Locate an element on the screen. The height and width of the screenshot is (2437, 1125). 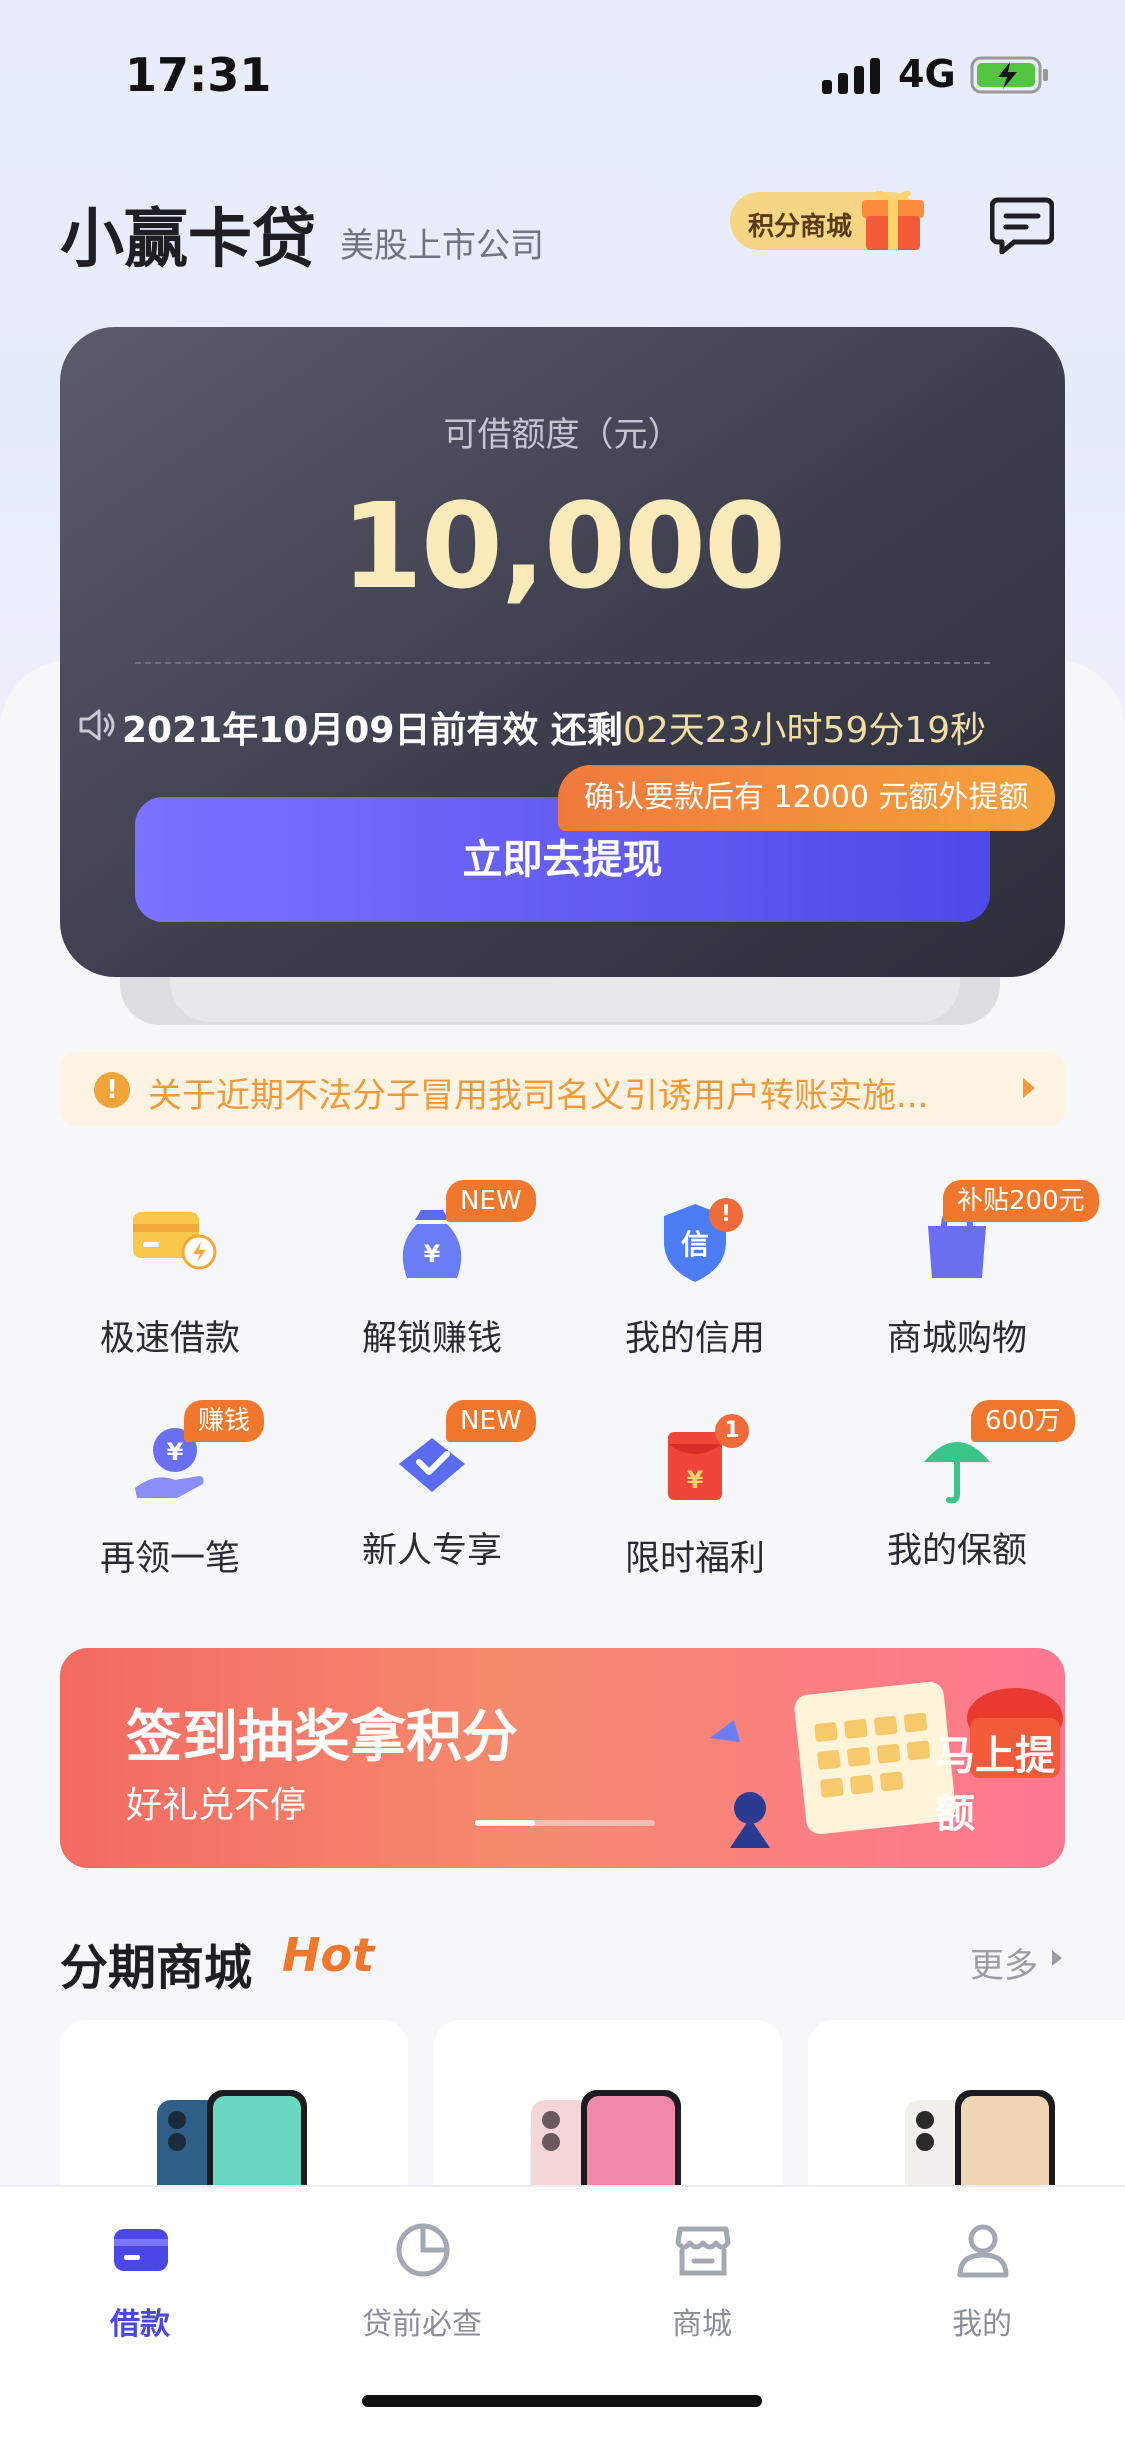
feature-fast-loan: 极速借款 is located at coordinates (170, 1280).